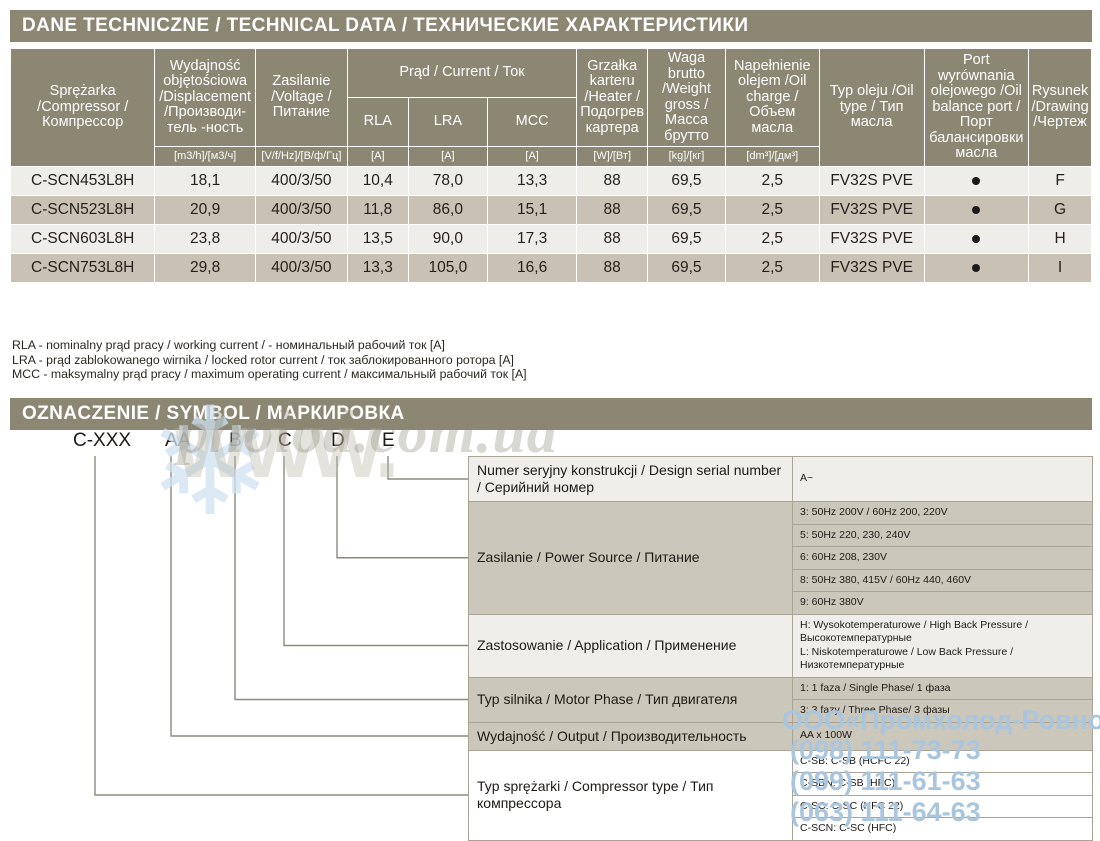  I want to click on symbol-code-b: B, so click(235, 440).